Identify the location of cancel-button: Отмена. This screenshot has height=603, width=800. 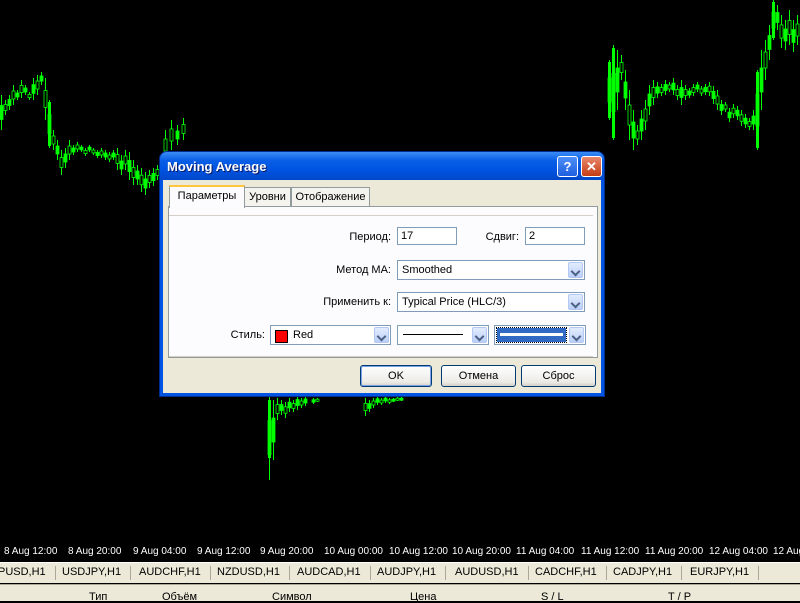
(478, 376).